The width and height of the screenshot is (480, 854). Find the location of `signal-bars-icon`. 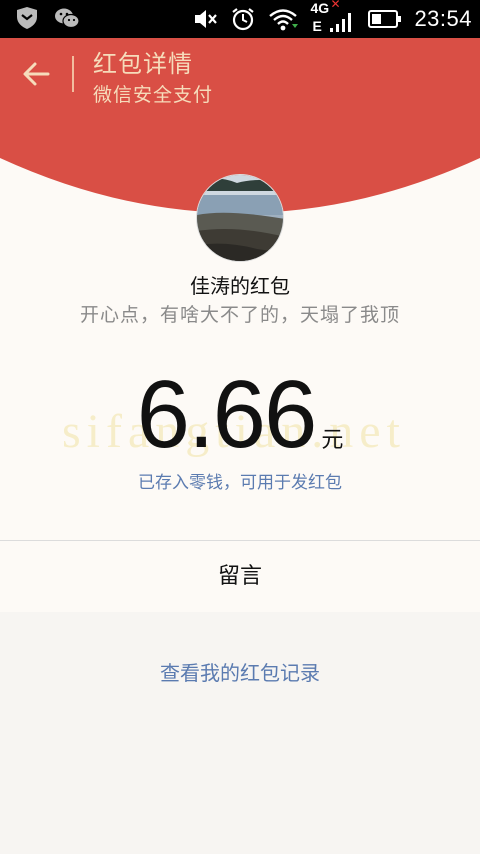

signal-bars-icon is located at coordinates (341, 22).